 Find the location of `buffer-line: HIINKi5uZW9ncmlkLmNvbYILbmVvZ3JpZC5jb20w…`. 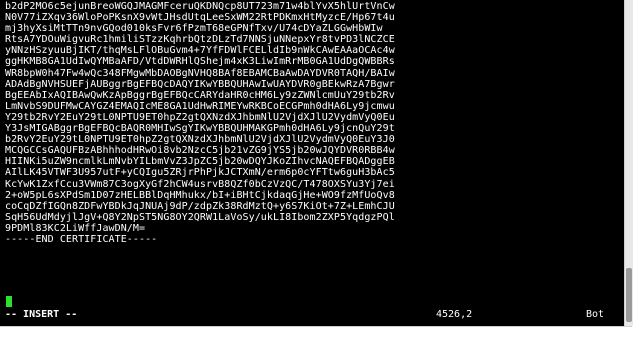

buffer-line: HIINKi5uZW9ncmlkLmNvbYILbmVvZ3JpZC5jb20w… is located at coordinates (200, 162).